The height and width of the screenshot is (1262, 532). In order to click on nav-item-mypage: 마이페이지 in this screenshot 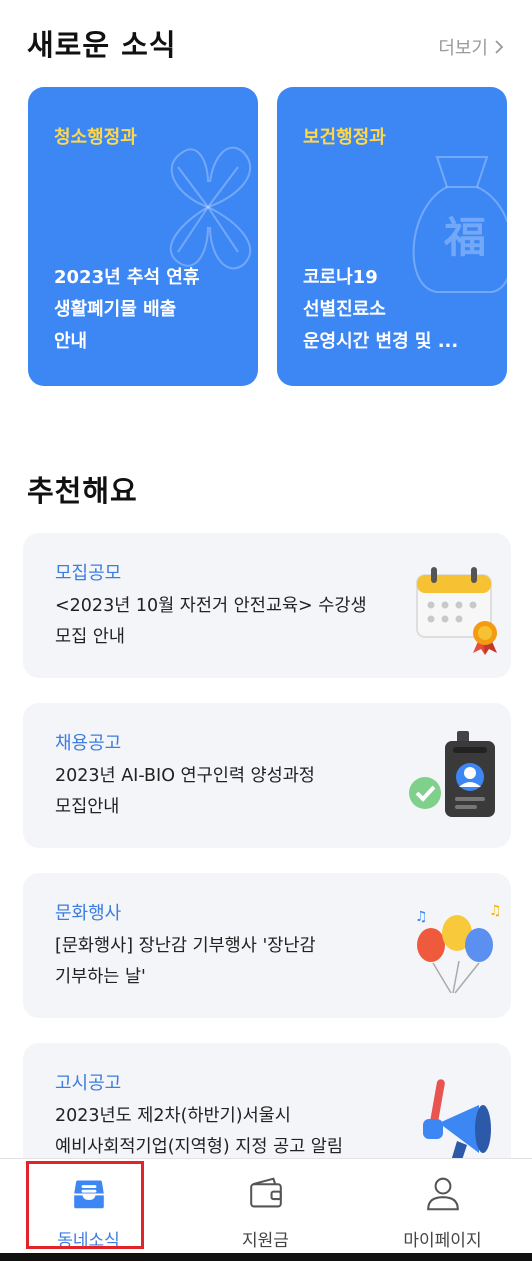, I will do `click(442, 1205)`.